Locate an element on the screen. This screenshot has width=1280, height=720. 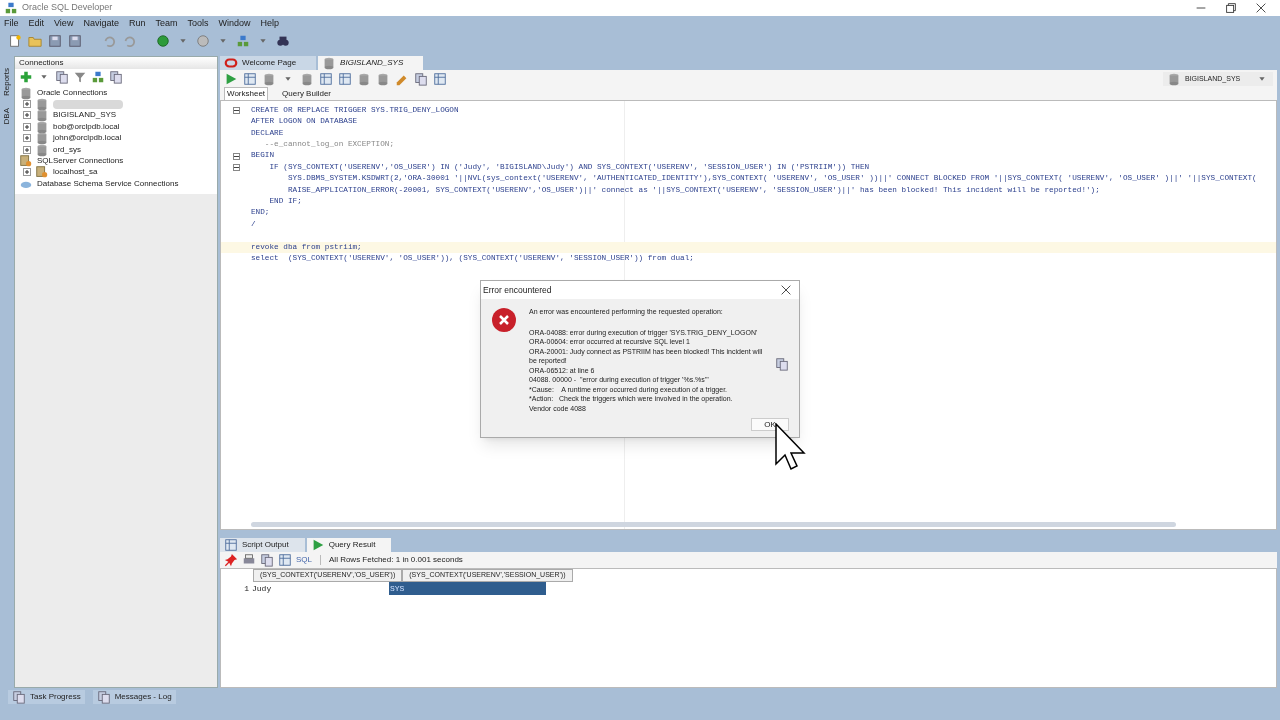
add-icon is located at coordinates (26, 77).